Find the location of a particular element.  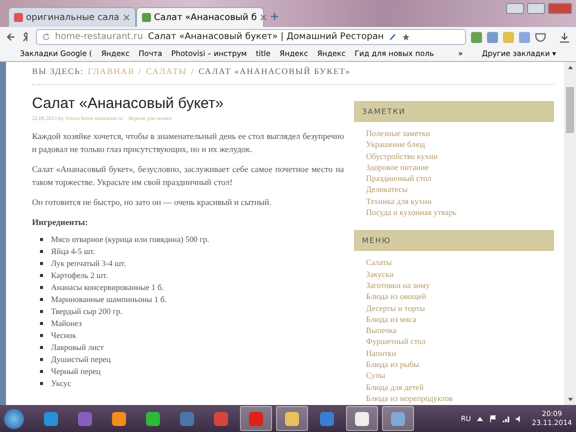

sidebar-link: Техника для кухни is located at coordinates (454, 202).